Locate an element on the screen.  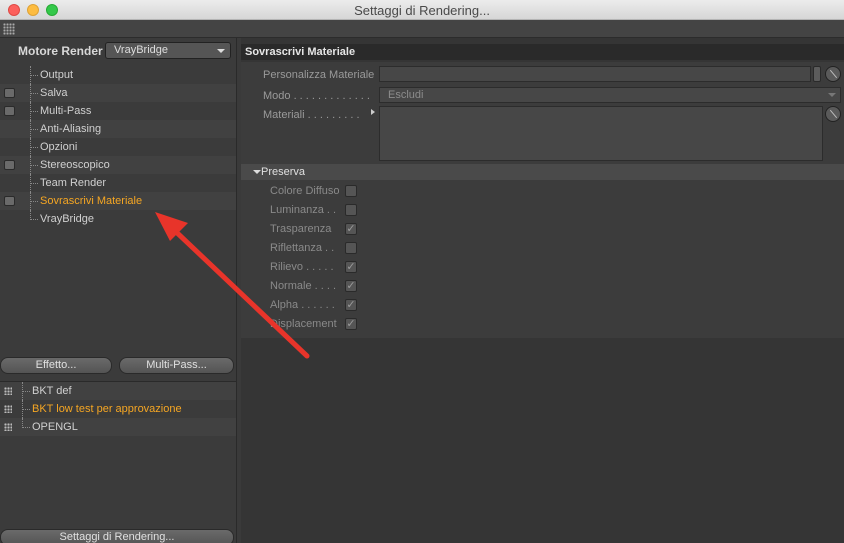
preserve-label: Colore Diffuso is located at coordinates (305, 191).